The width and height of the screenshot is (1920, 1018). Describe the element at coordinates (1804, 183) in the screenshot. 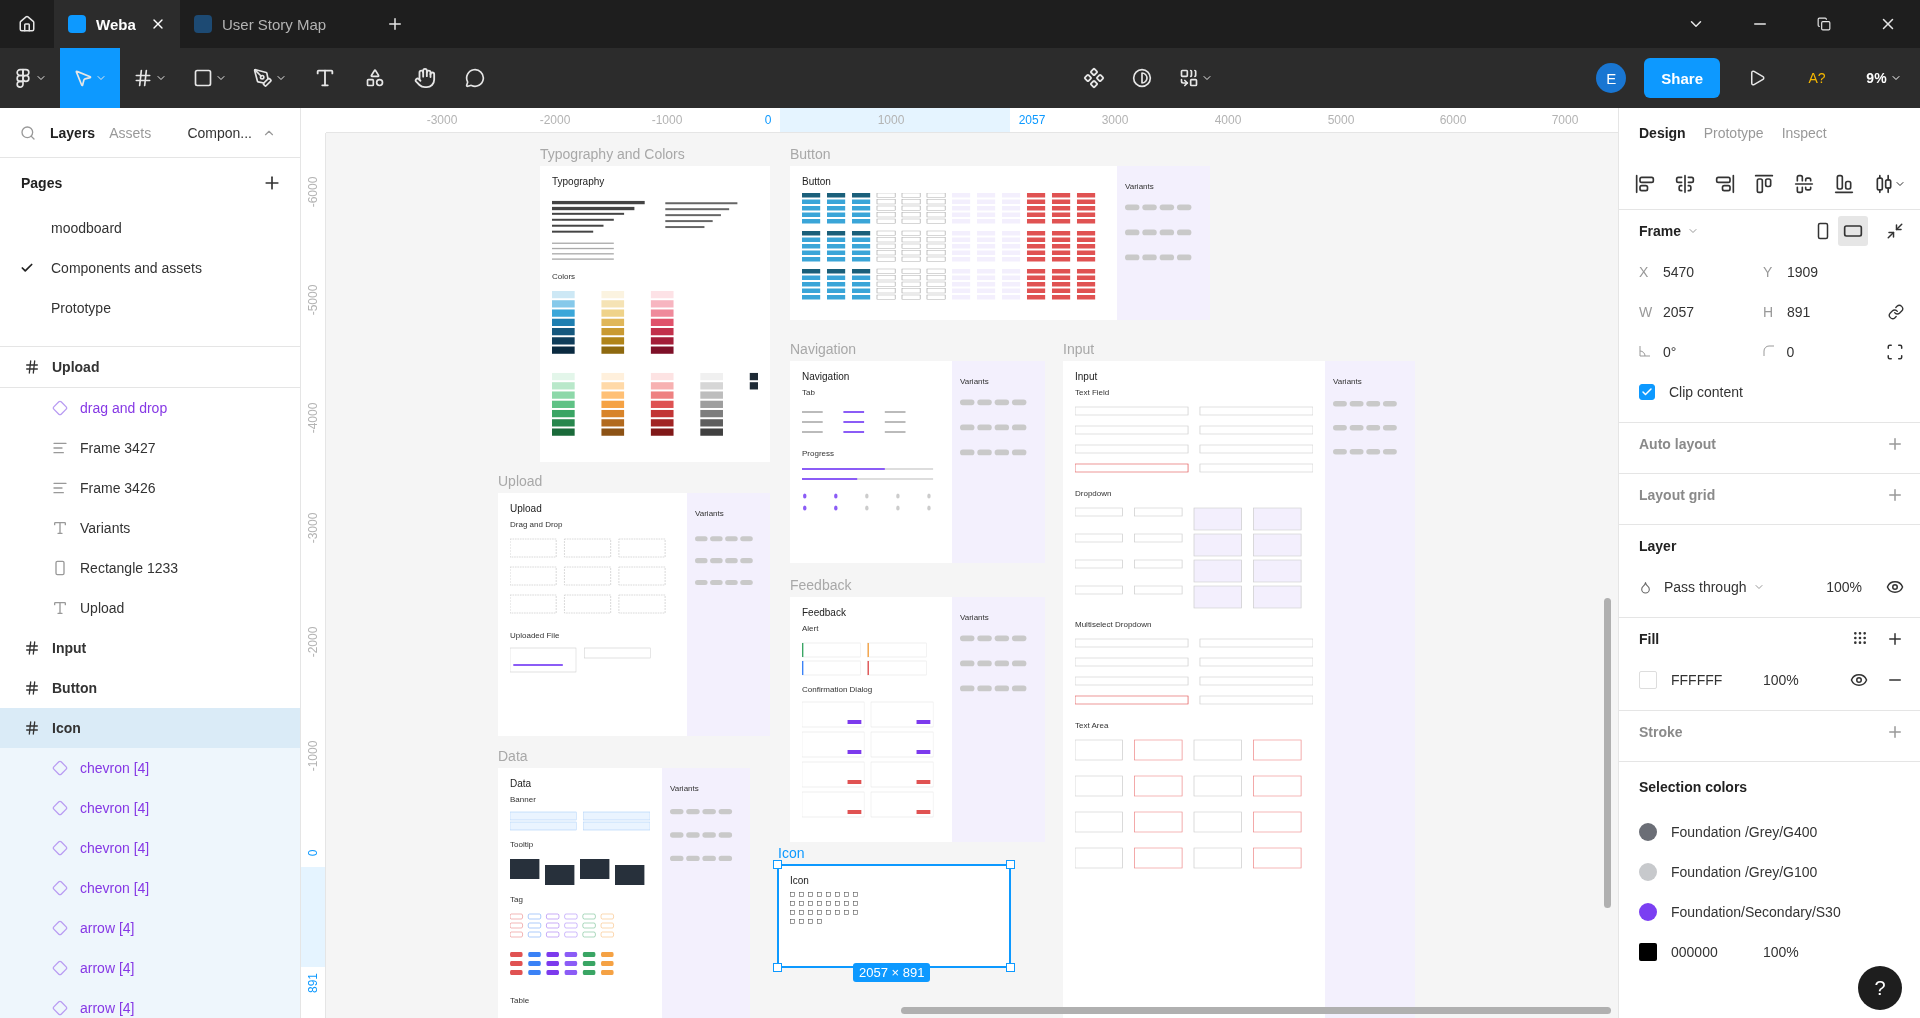

I see `align-middle-icon` at that location.